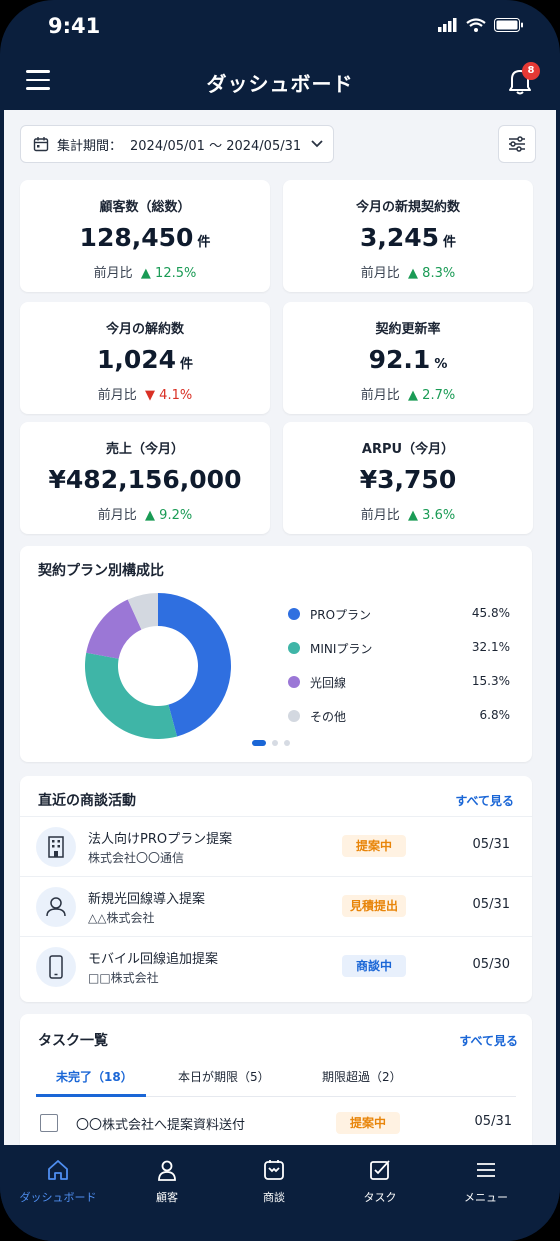 This screenshot has width=560, height=1241. I want to click on kpi-title: 今月の新規契約数, so click(407, 207).